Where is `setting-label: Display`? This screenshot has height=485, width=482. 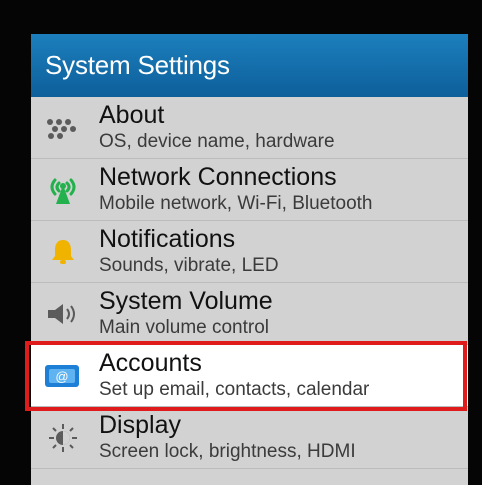
setting-label: Display is located at coordinates (140, 425).